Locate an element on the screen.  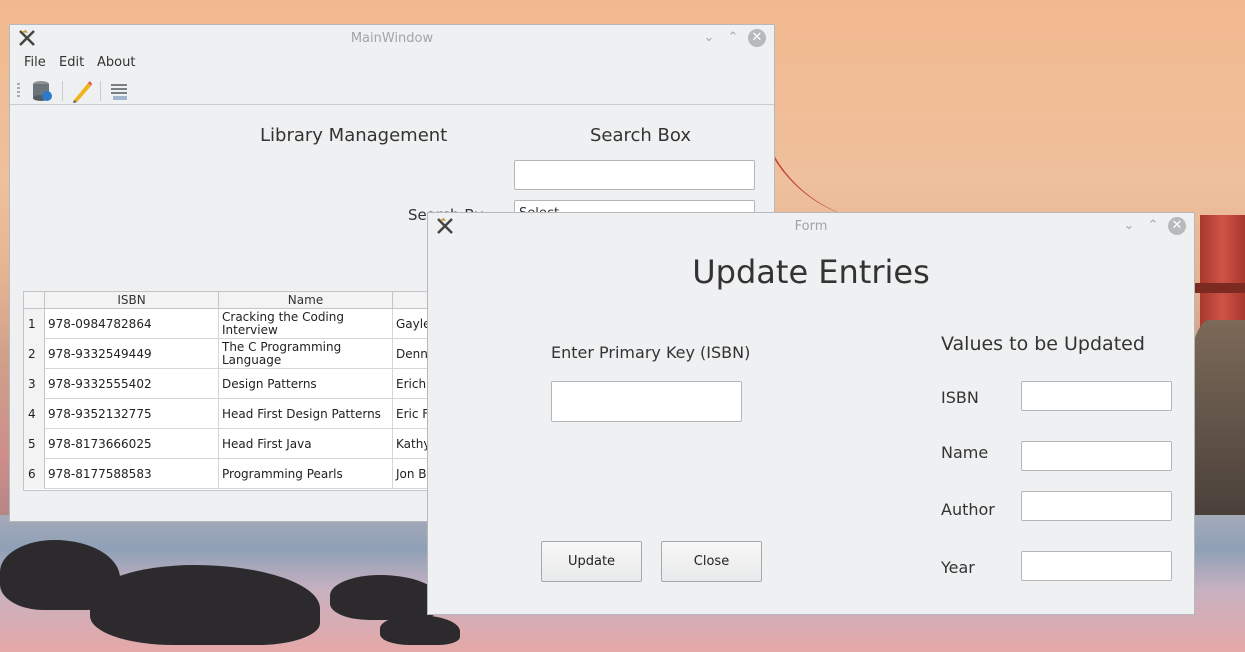
menu-about: About is located at coordinates (116, 62).